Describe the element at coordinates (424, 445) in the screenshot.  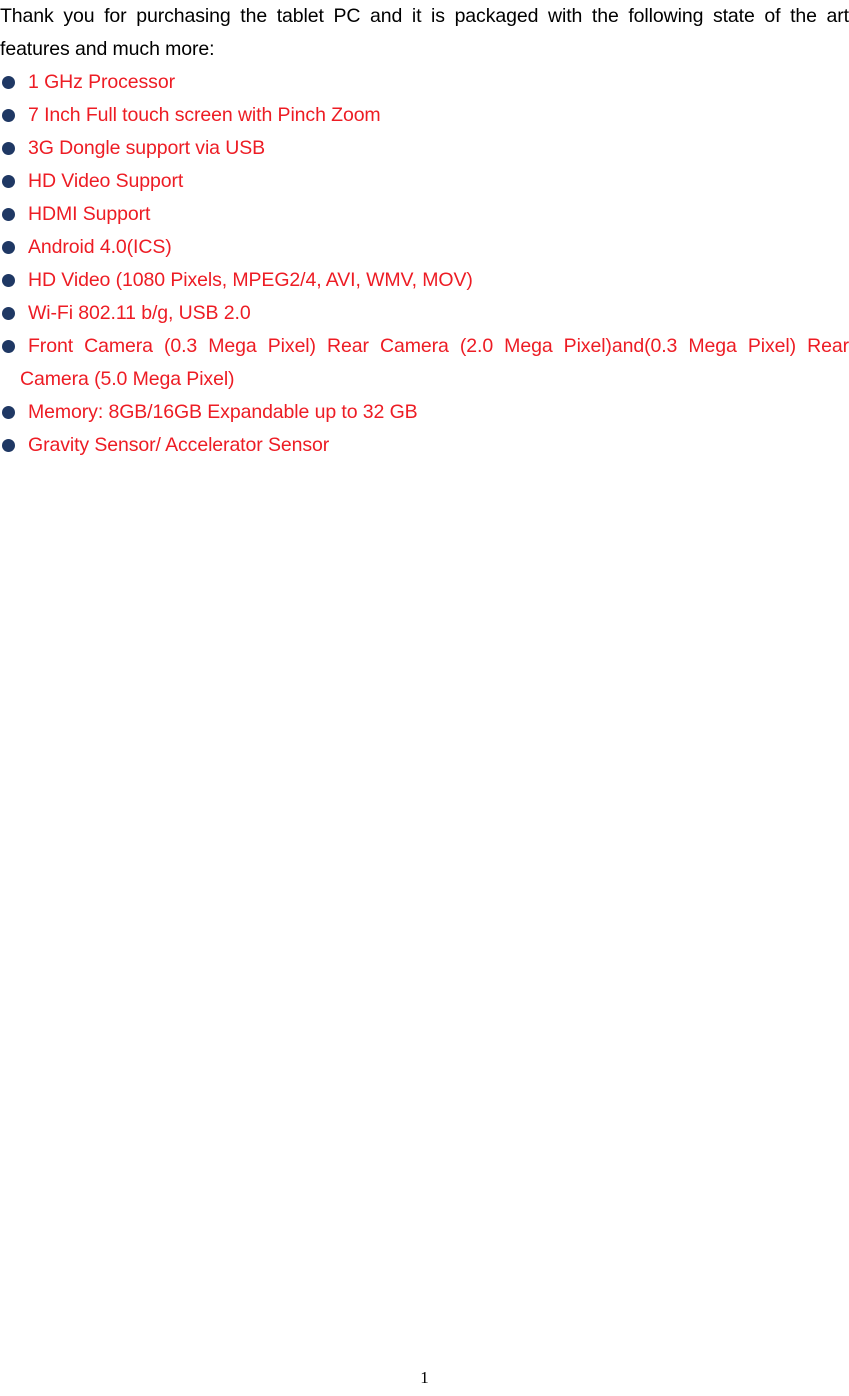
I see `list-item: Gravity Sensor/ Accelerator Sensor` at that location.